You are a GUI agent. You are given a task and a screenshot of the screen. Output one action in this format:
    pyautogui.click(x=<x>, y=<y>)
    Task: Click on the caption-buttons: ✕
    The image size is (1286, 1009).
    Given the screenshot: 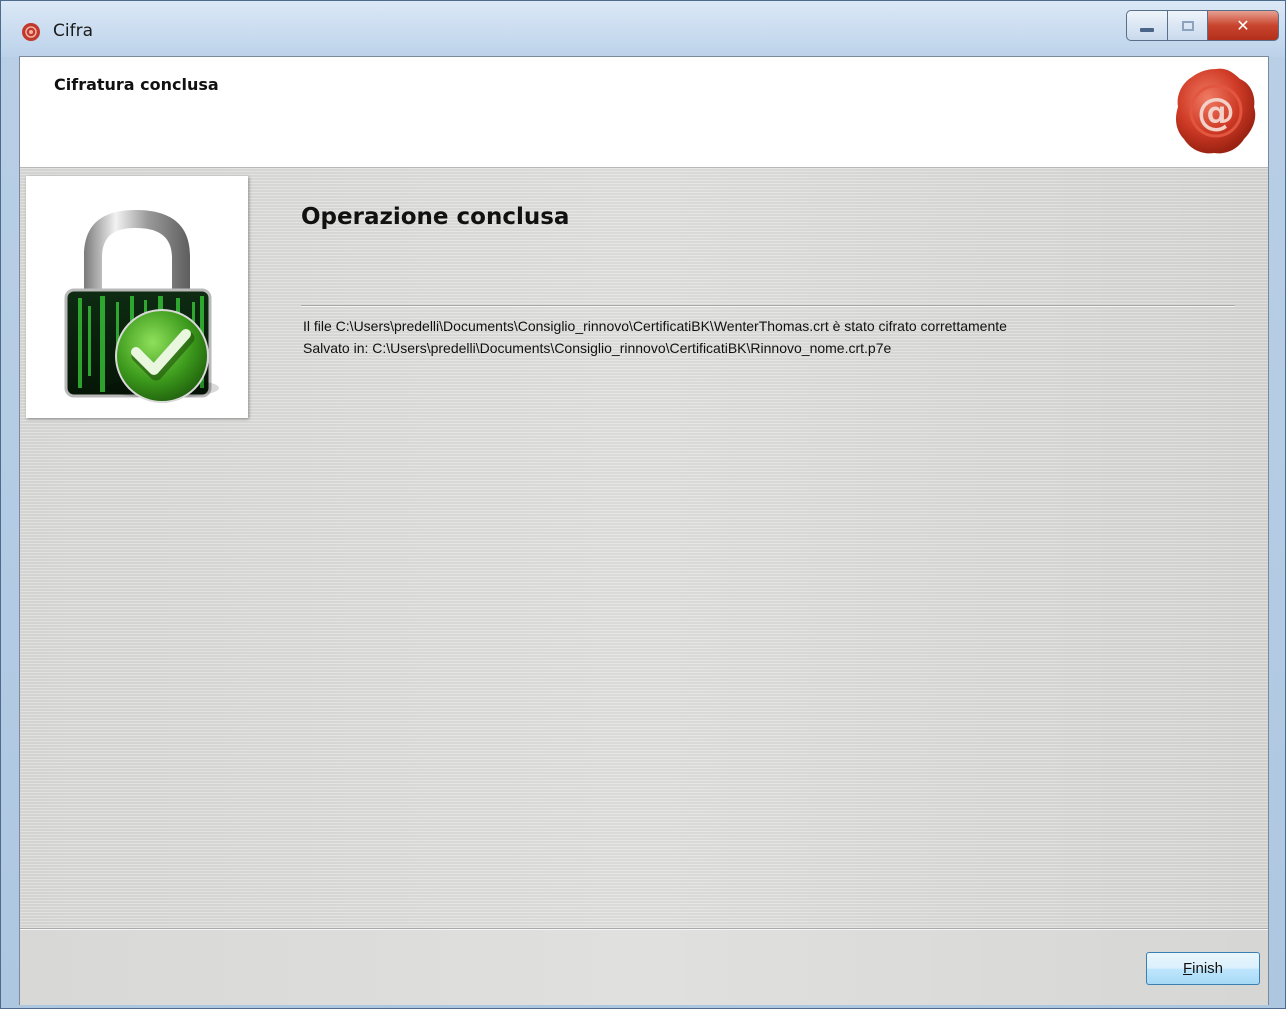 What is the action you would take?
    pyautogui.click(x=1202, y=25)
    